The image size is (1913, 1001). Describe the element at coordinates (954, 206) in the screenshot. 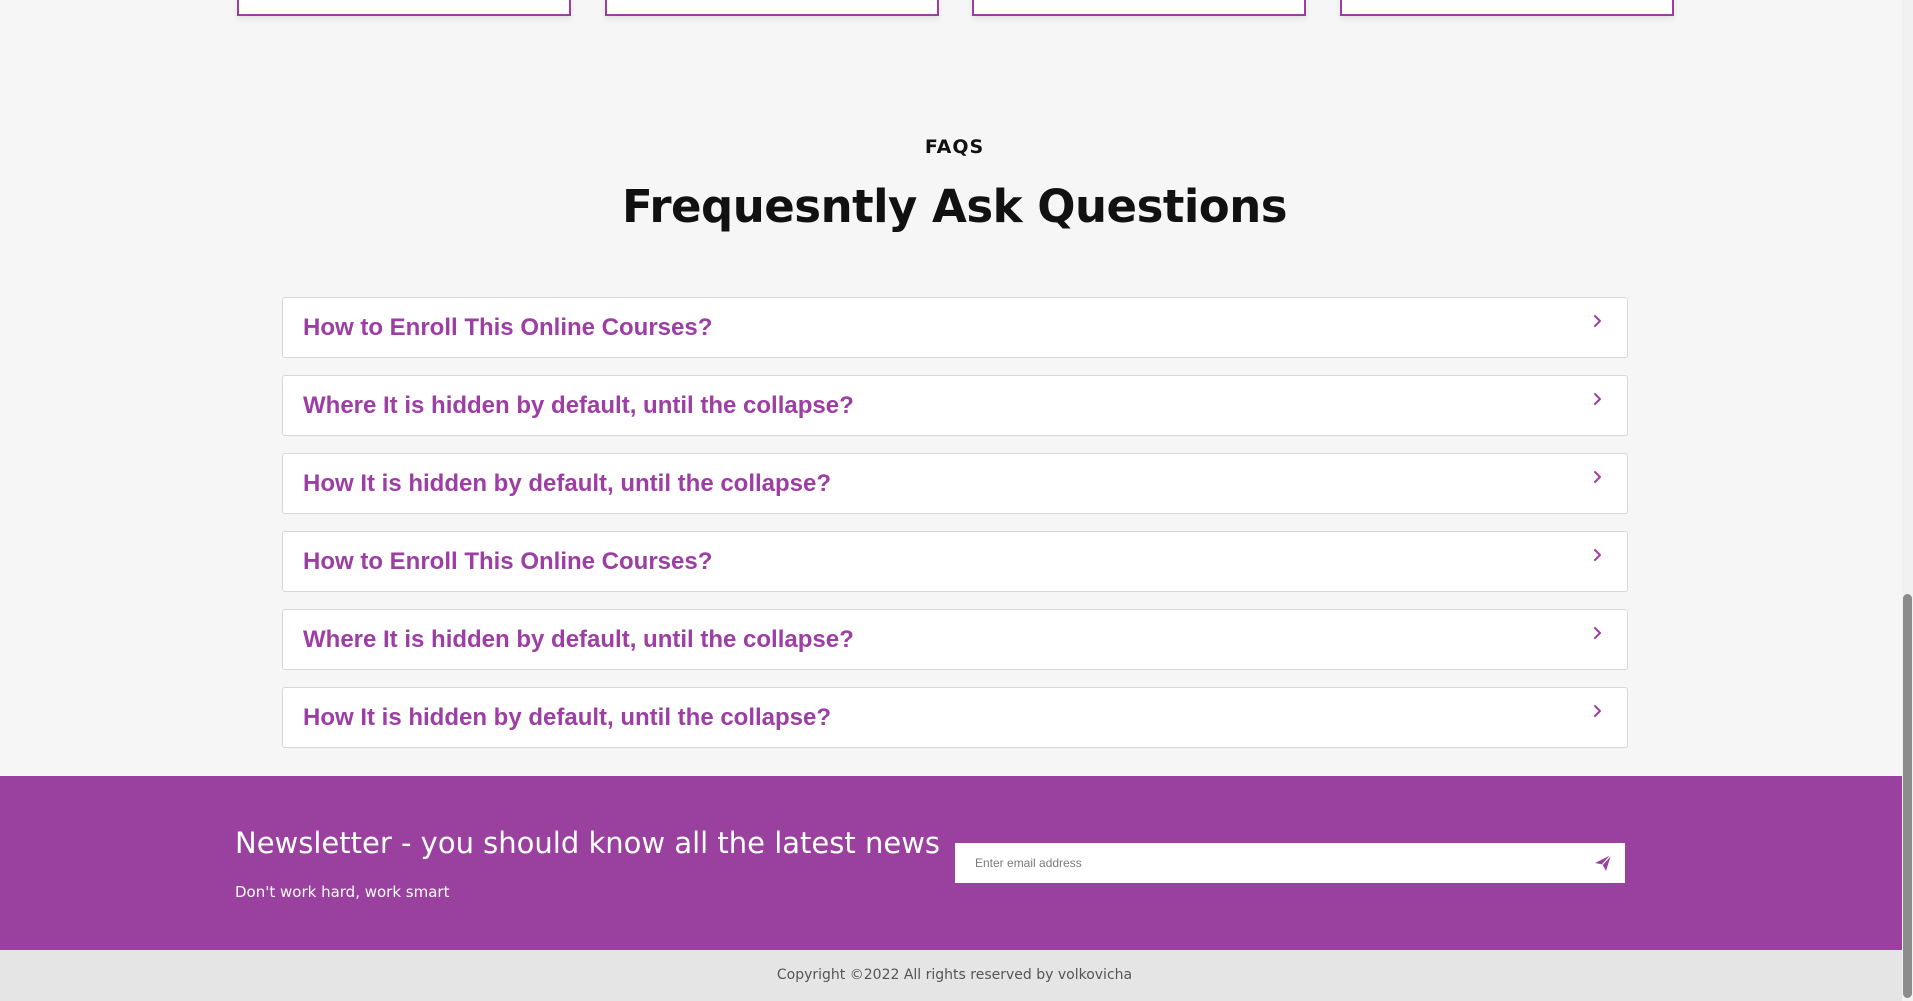

I see `faq-title: Frequesntly Ask Questions` at that location.